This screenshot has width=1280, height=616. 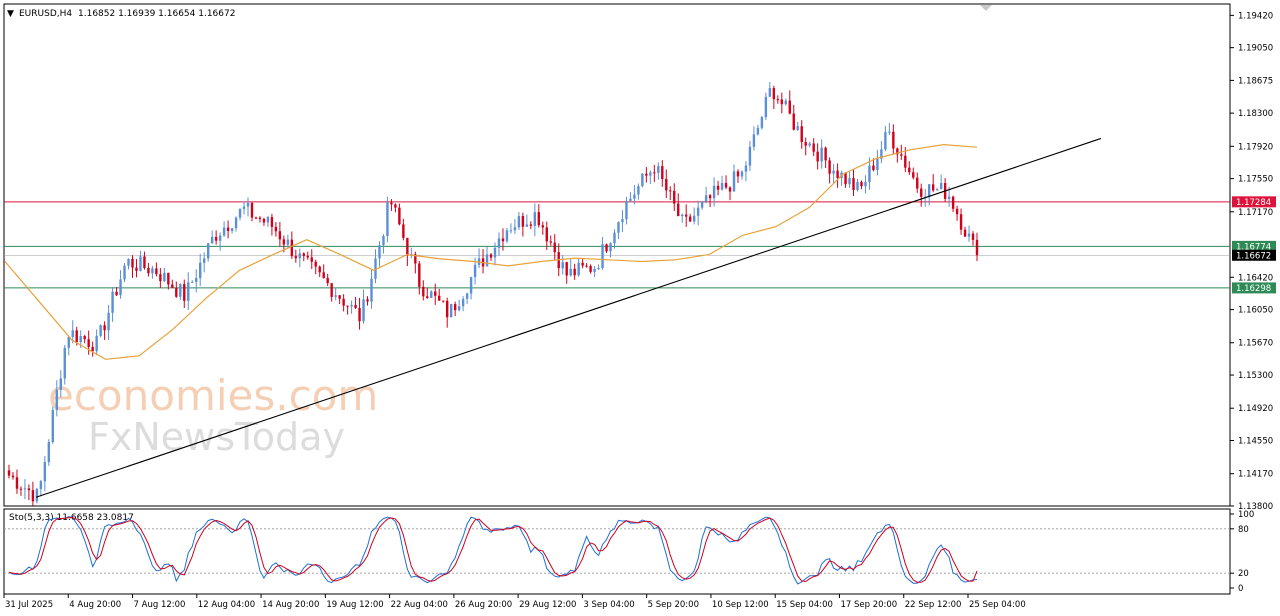 I want to click on stochastic-tick-label: 0, so click(x=1240, y=589).